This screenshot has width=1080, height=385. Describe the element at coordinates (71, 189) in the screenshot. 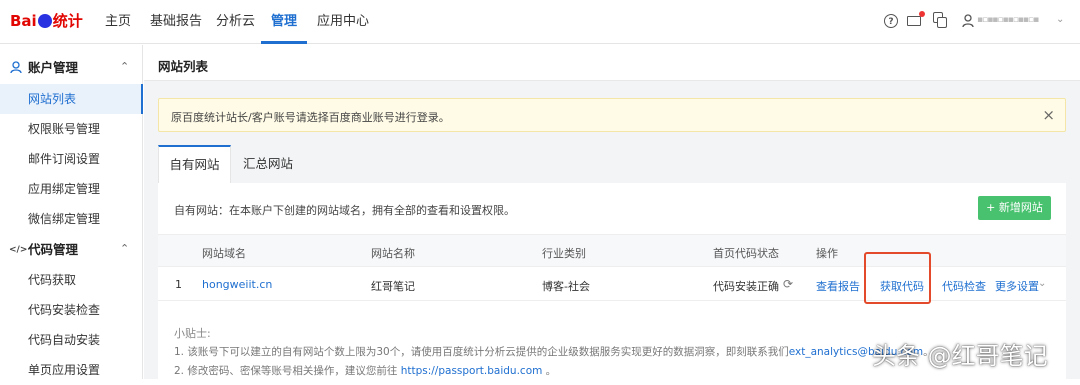

I see `sidebar-item-app-binding: 应用绑定管理` at that location.